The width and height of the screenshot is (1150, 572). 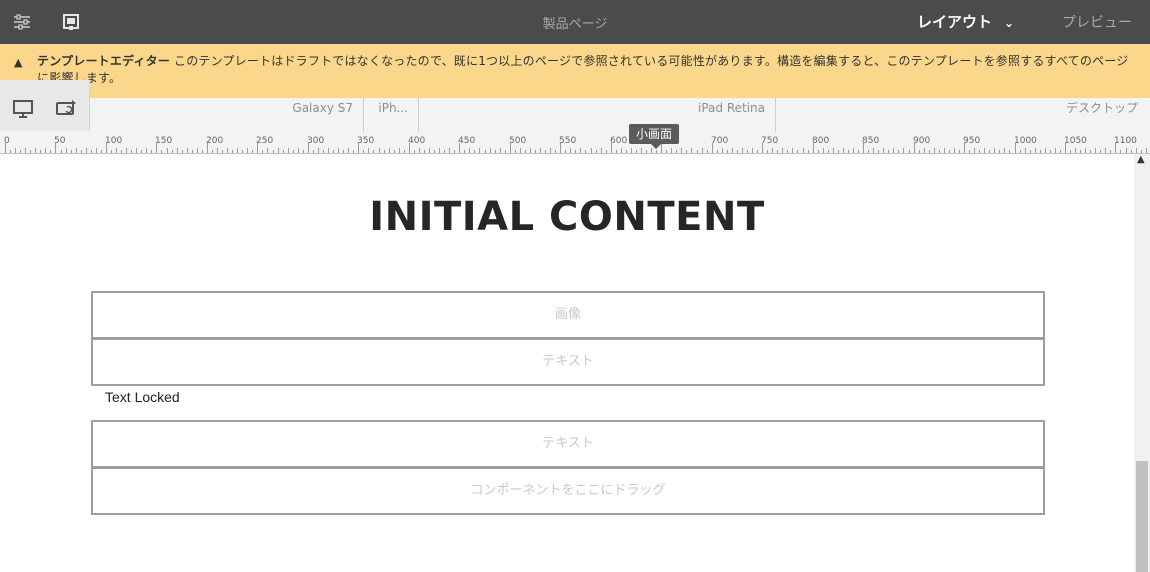 I want to click on rotate-device-icon, so click(x=66, y=109).